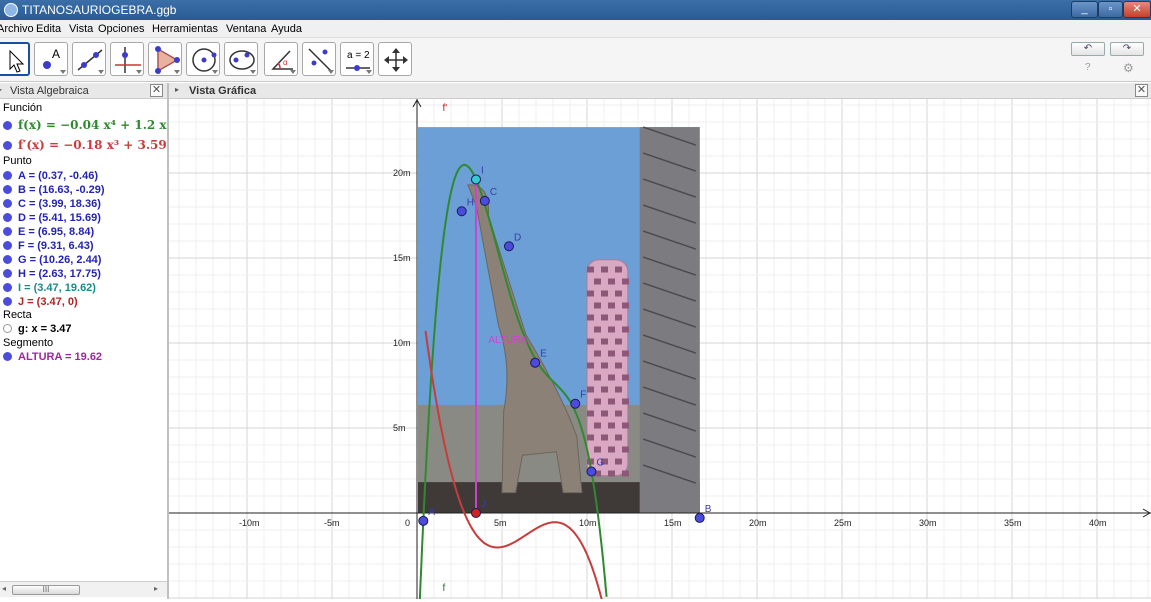 The image size is (1151, 602). I want to click on move-view-tool-button, so click(395, 59).